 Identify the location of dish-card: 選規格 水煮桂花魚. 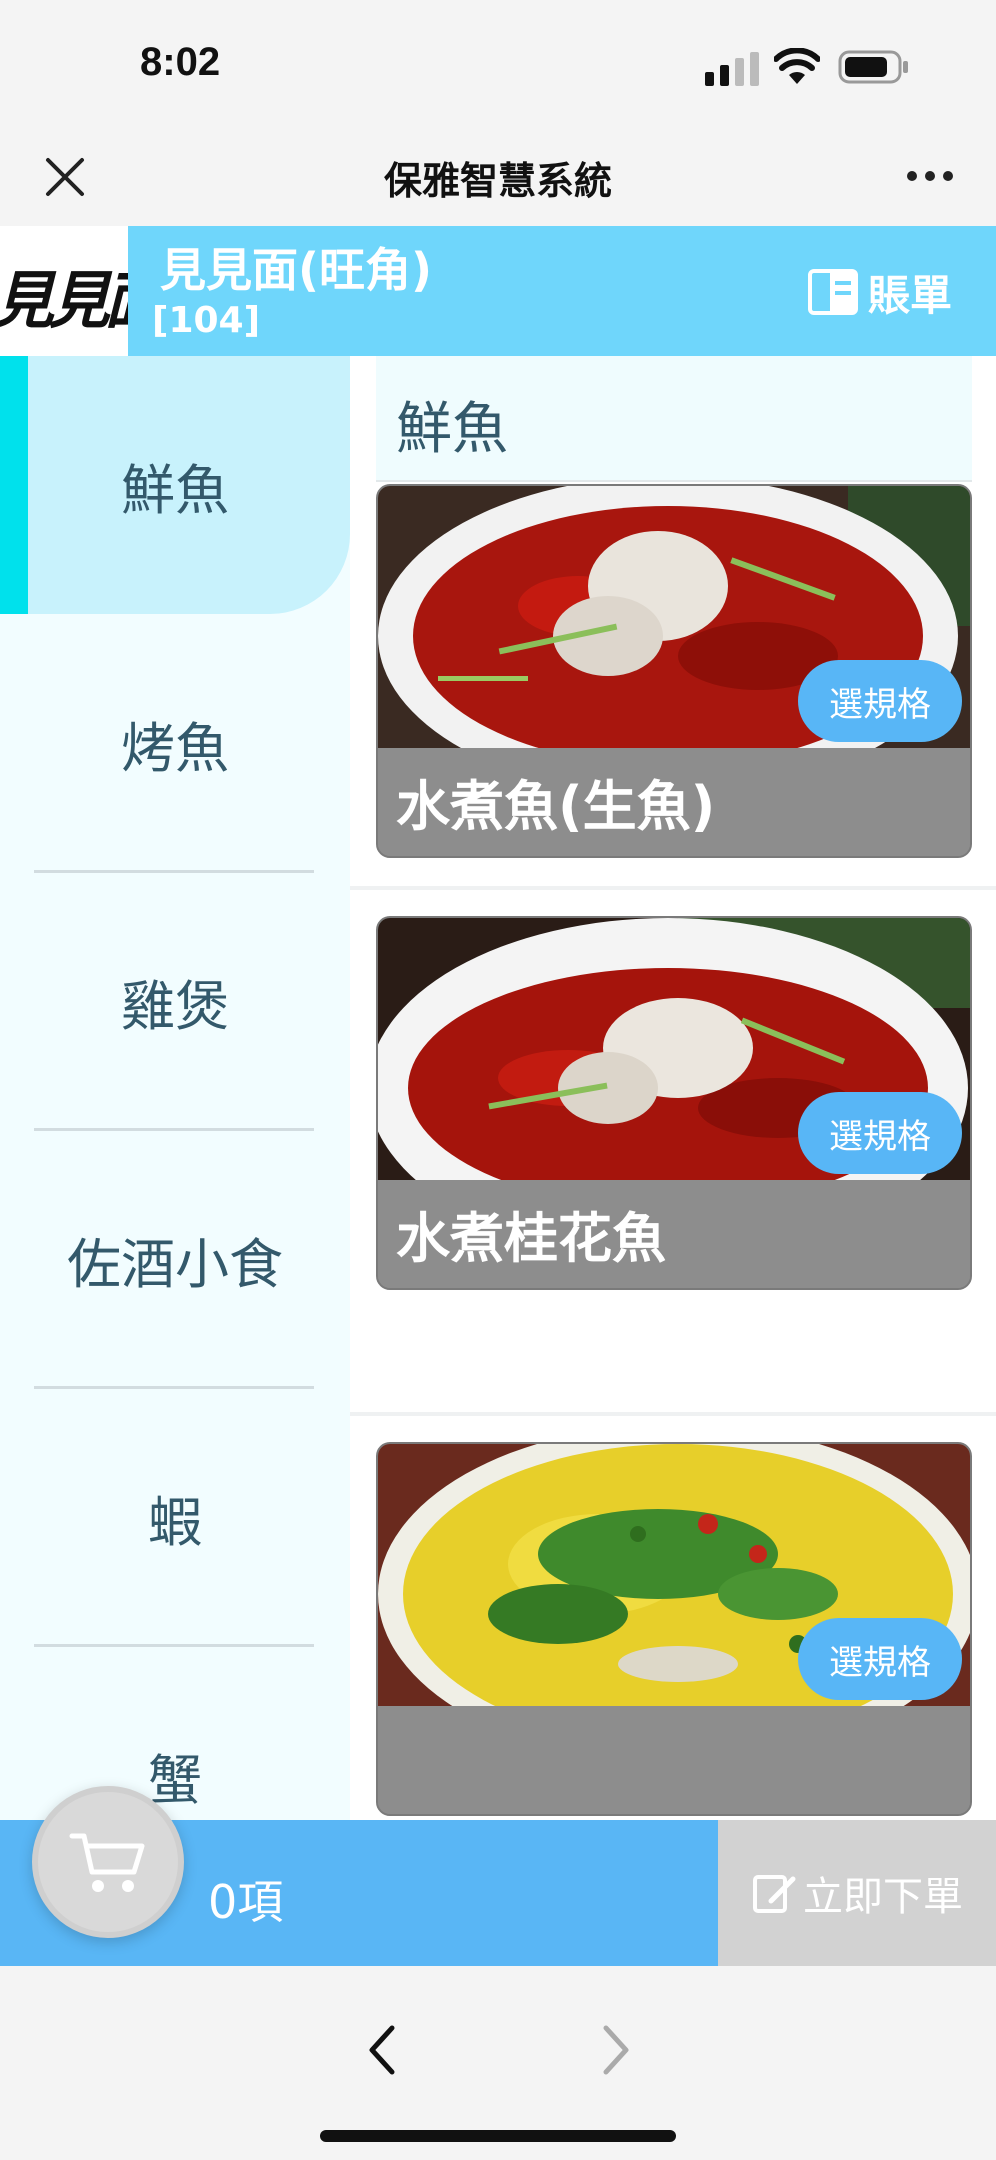
(674, 1103).